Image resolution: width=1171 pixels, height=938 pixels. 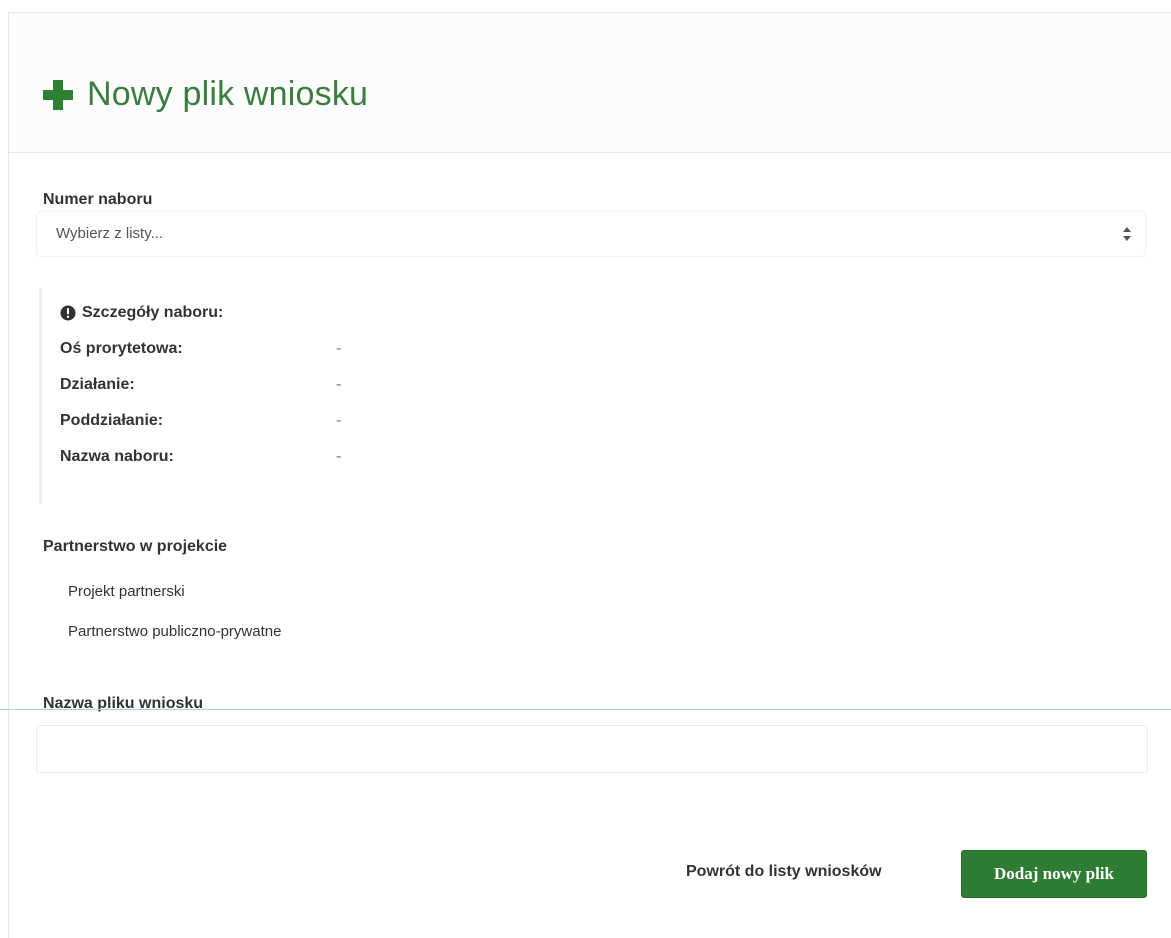 What do you see at coordinates (784, 872) in the screenshot?
I see `back-to-list-link: Powrót do listy wniosków` at bounding box center [784, 872].